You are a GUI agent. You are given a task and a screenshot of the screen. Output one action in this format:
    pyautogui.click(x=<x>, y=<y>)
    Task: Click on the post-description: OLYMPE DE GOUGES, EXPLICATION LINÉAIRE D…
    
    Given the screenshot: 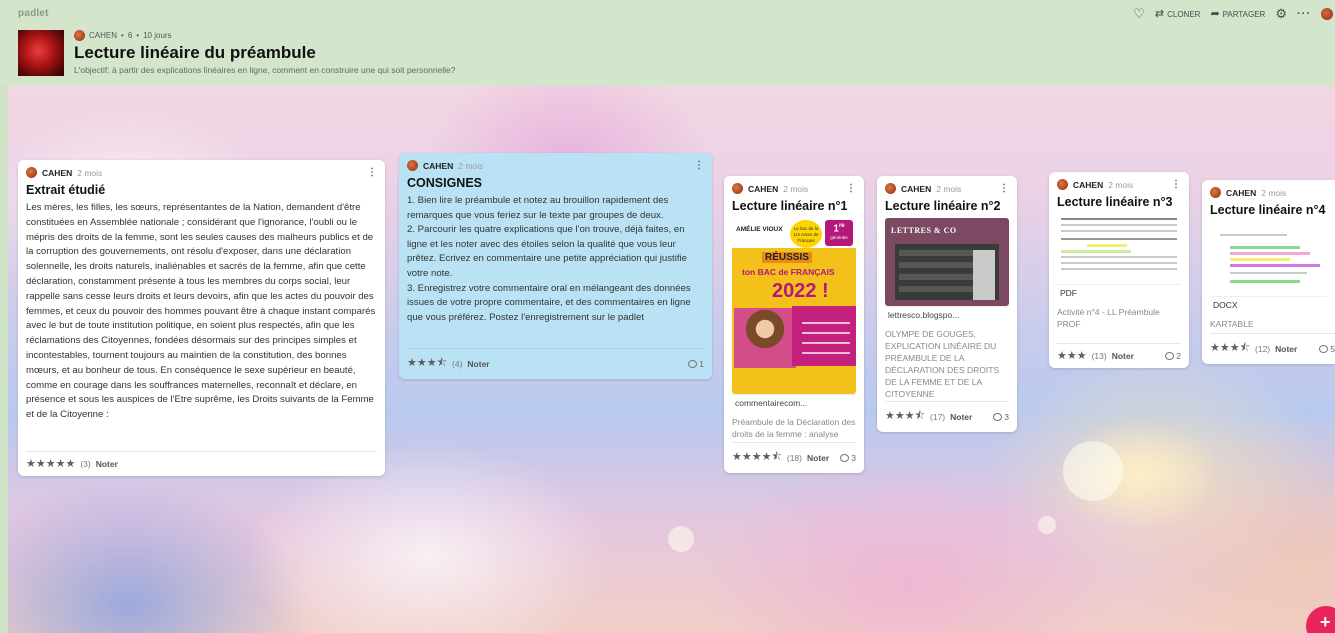 What is the action you would take?
    pyautogui.click(x=942, y=364)
    